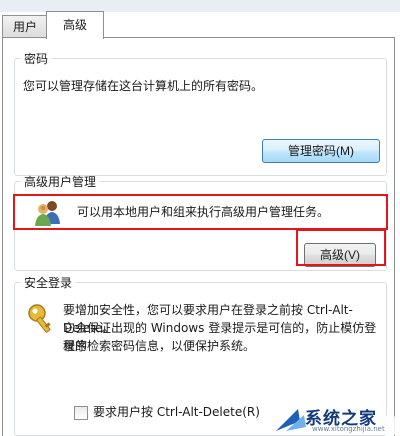 The width and height of the screenshot is (400, 436). I want to click on key-icon, so click(42, 319).